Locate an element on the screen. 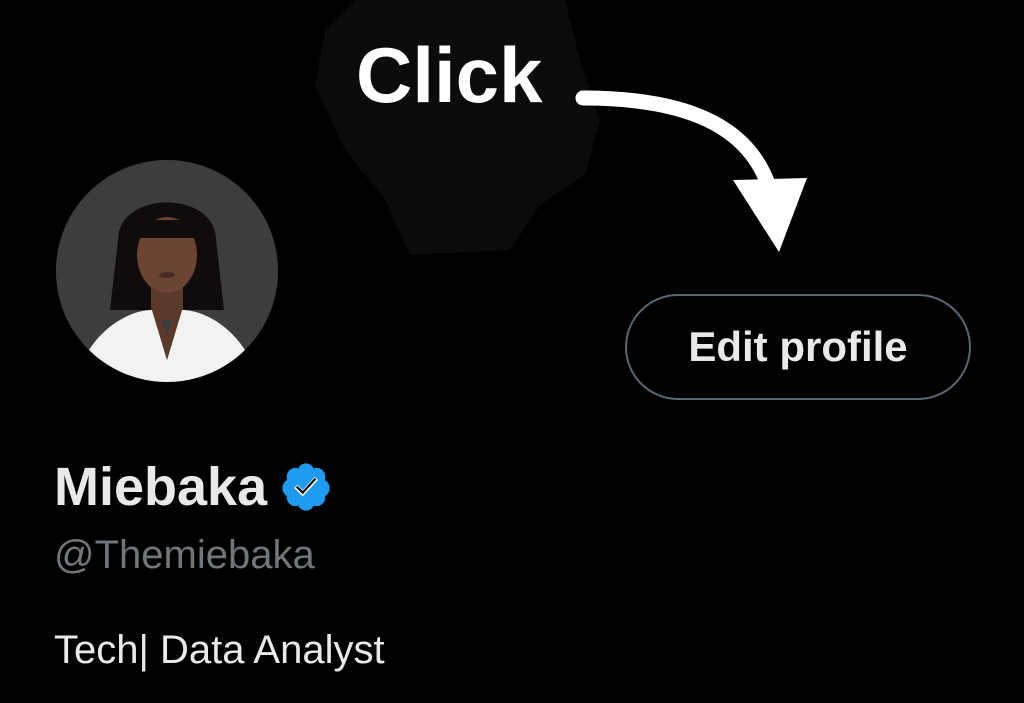  profile-bio: Tech| Data Analyst is located at coordinates (219, 650).